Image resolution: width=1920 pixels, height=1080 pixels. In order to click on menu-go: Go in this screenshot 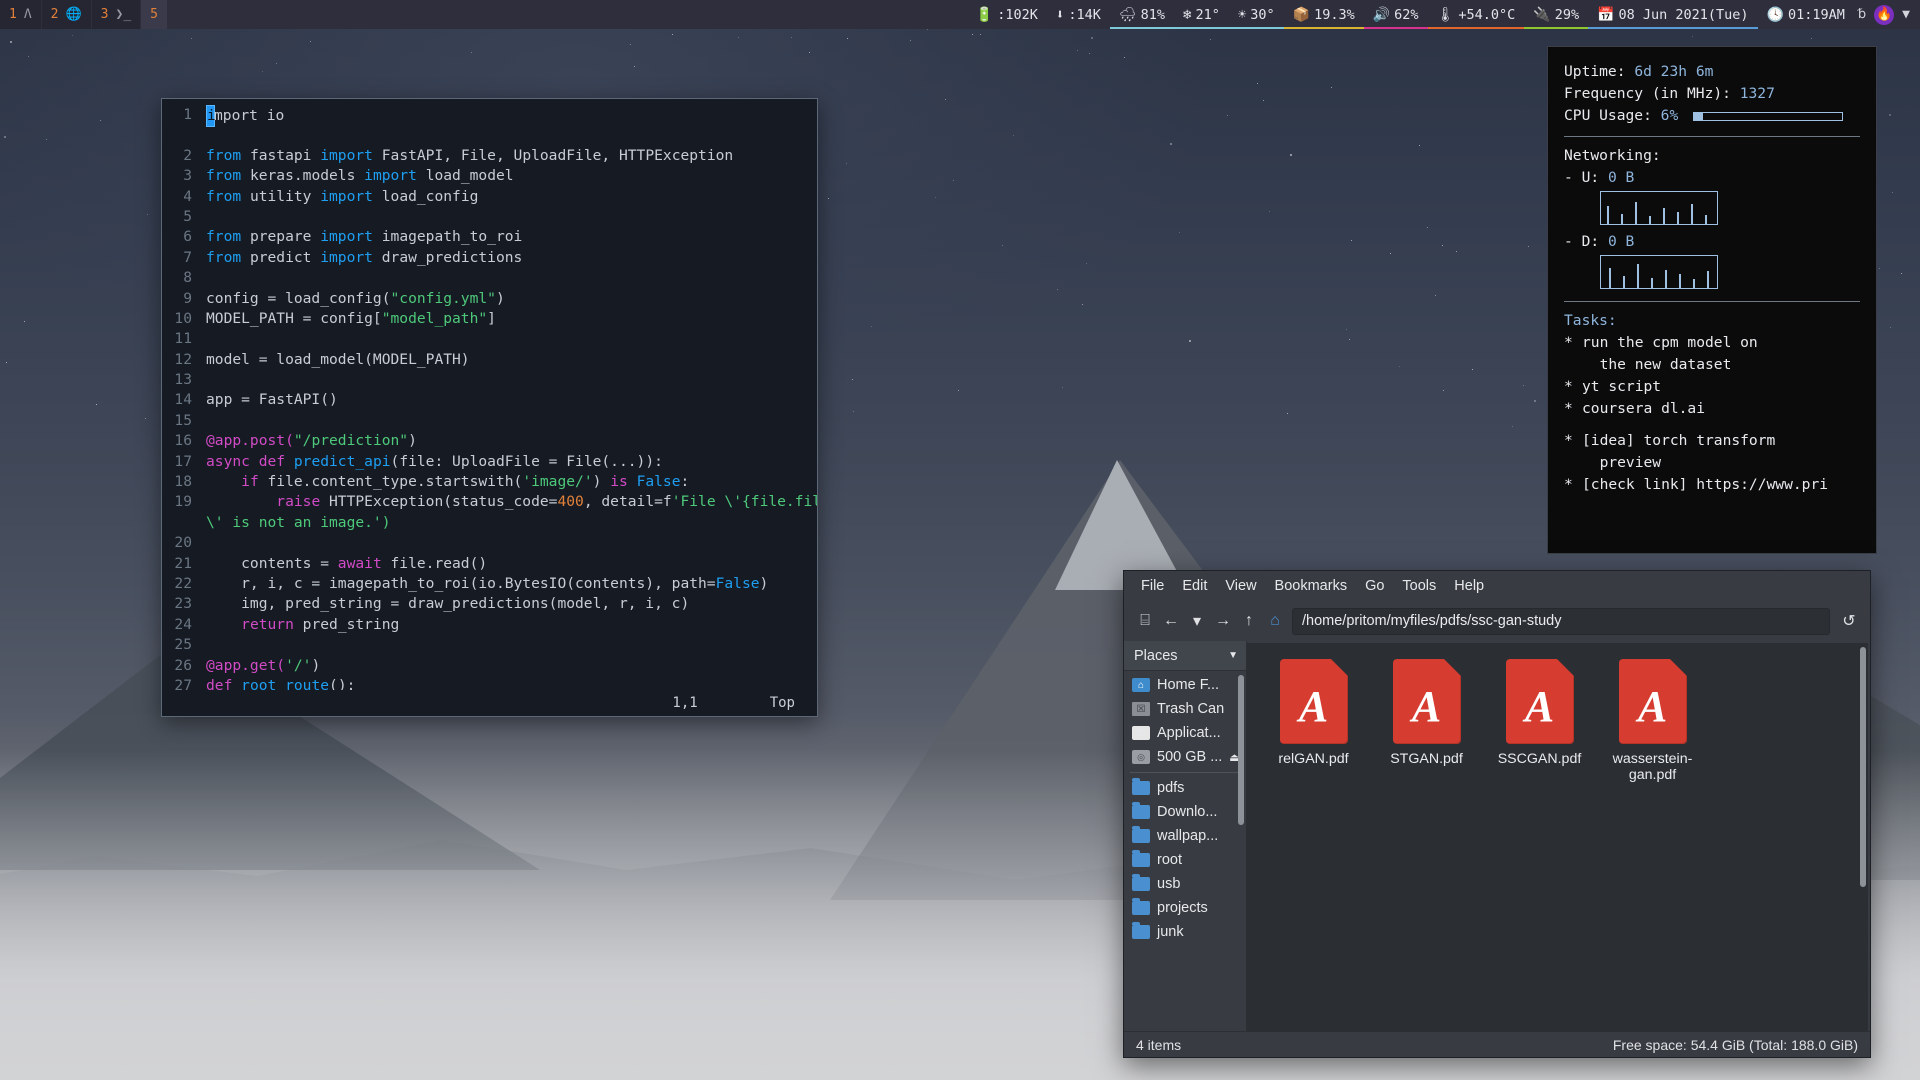, I will do `click(1374, 586)`.